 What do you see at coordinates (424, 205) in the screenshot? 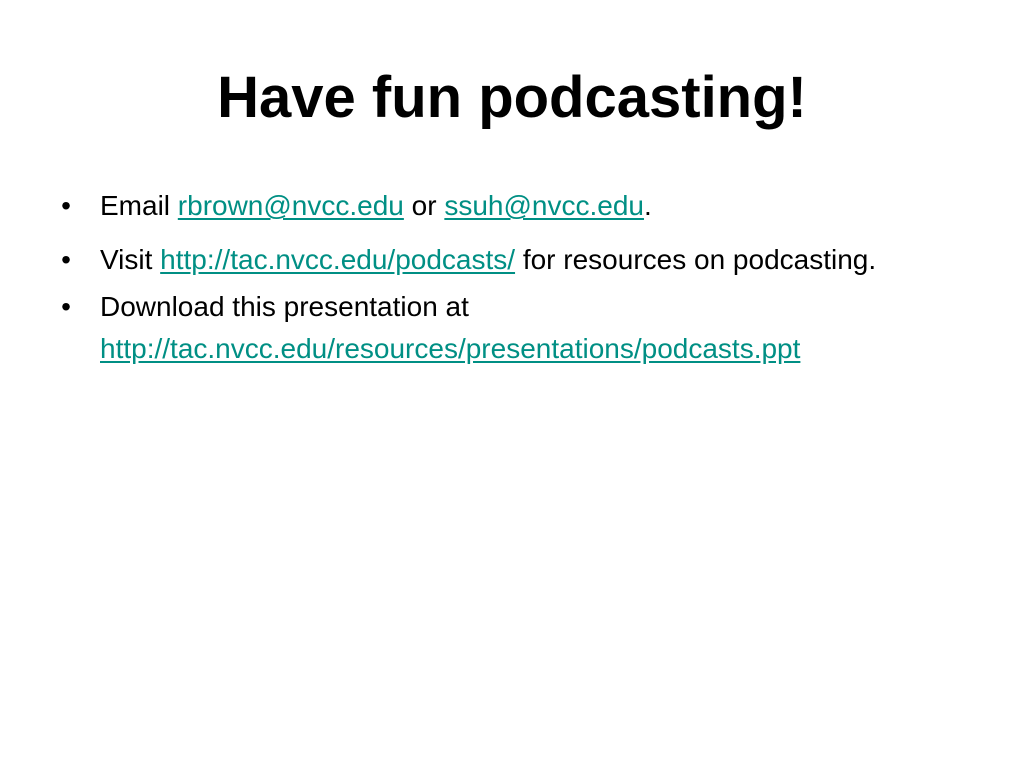
I see `bullet-text: or` at bounding box center [424, 205].